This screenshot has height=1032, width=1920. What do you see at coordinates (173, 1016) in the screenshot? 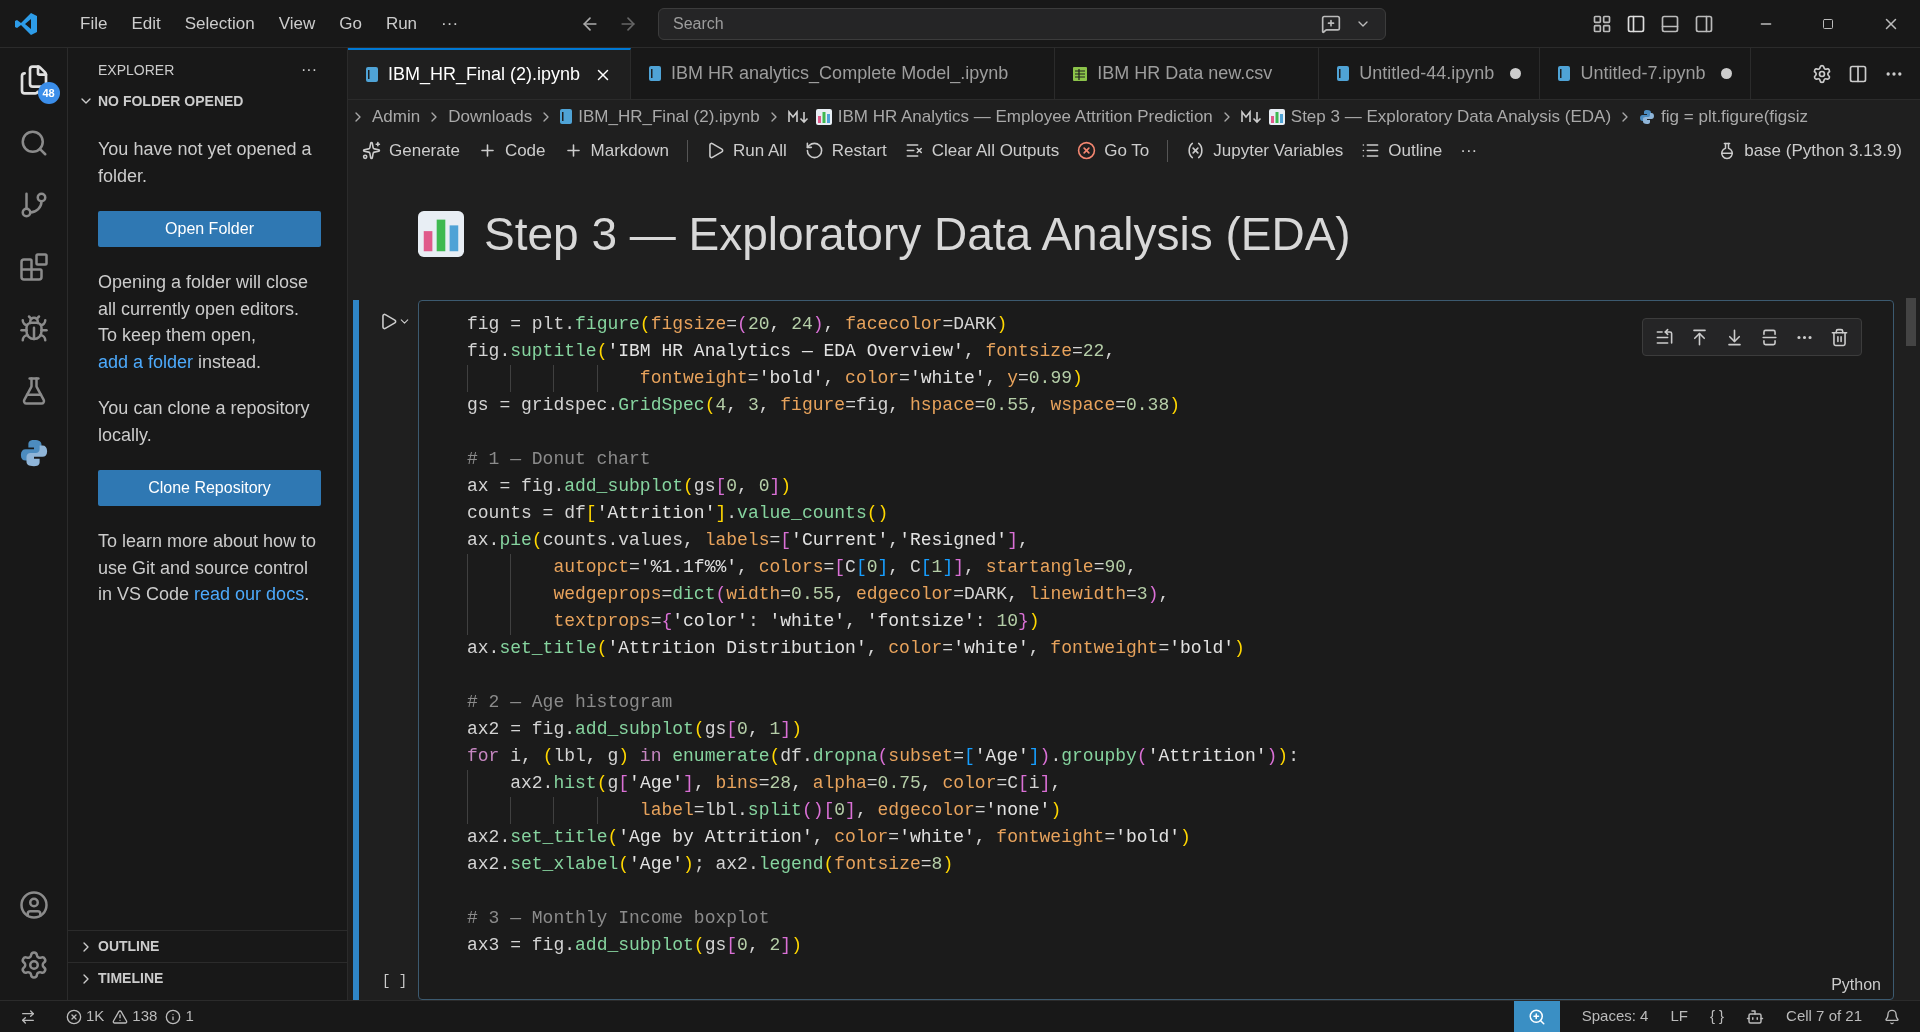
I see `info-icon` at bounding box center [173, 1016].